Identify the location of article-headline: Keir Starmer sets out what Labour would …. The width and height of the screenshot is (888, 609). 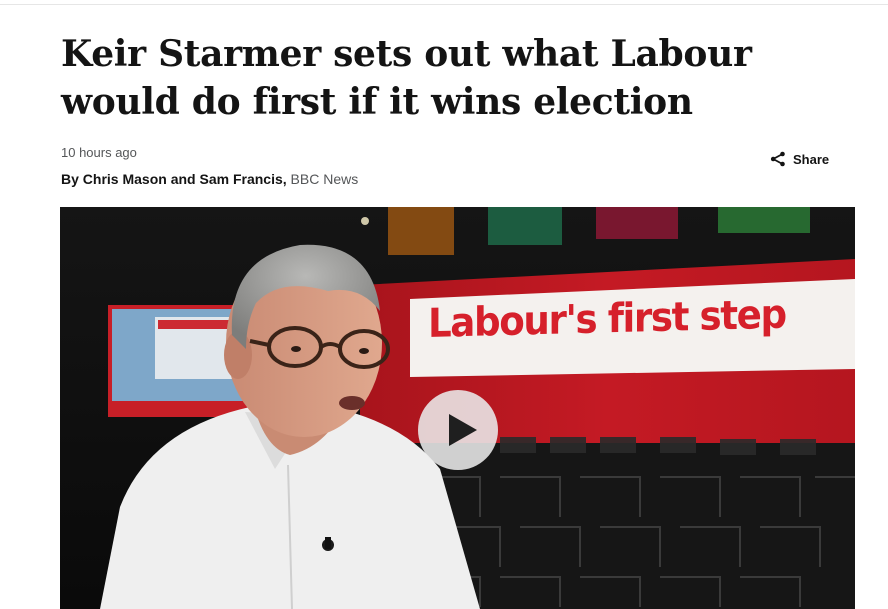
(406, 78).